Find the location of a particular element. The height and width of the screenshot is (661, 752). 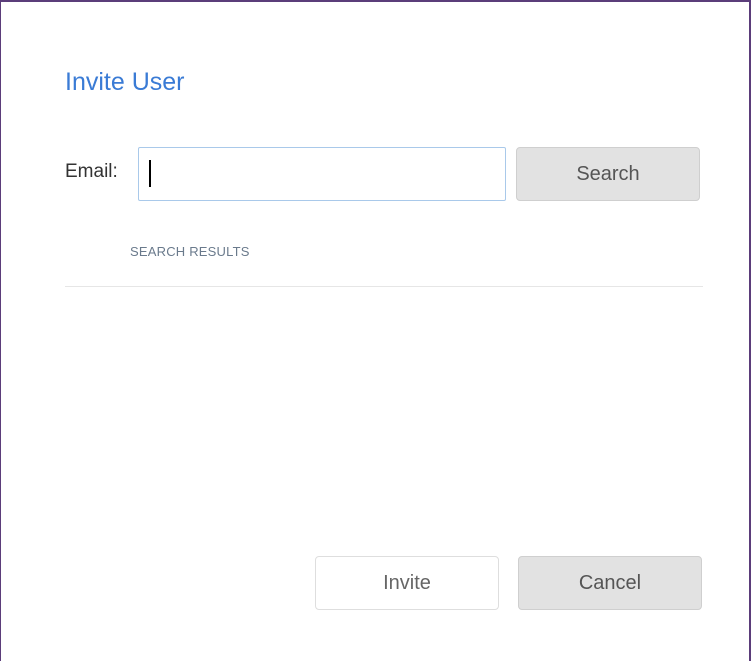

text-cursor is located at coordinates (150, 173).